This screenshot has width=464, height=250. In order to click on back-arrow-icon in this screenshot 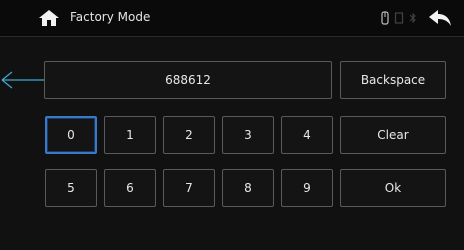, I will do `click(440, 18)`.